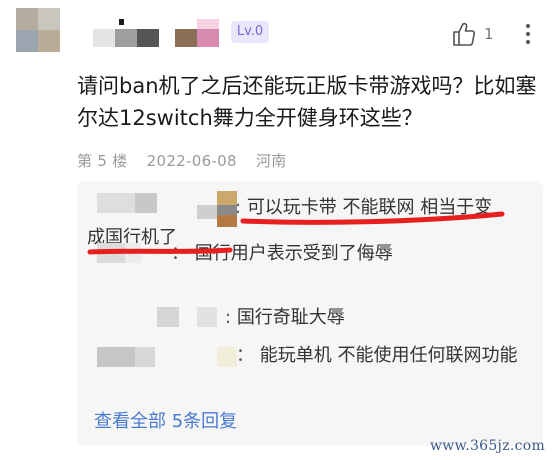  Describe the element at coordinates (488, 446) in the screenshot. I see `watermark: www.365jz.com` at that location.